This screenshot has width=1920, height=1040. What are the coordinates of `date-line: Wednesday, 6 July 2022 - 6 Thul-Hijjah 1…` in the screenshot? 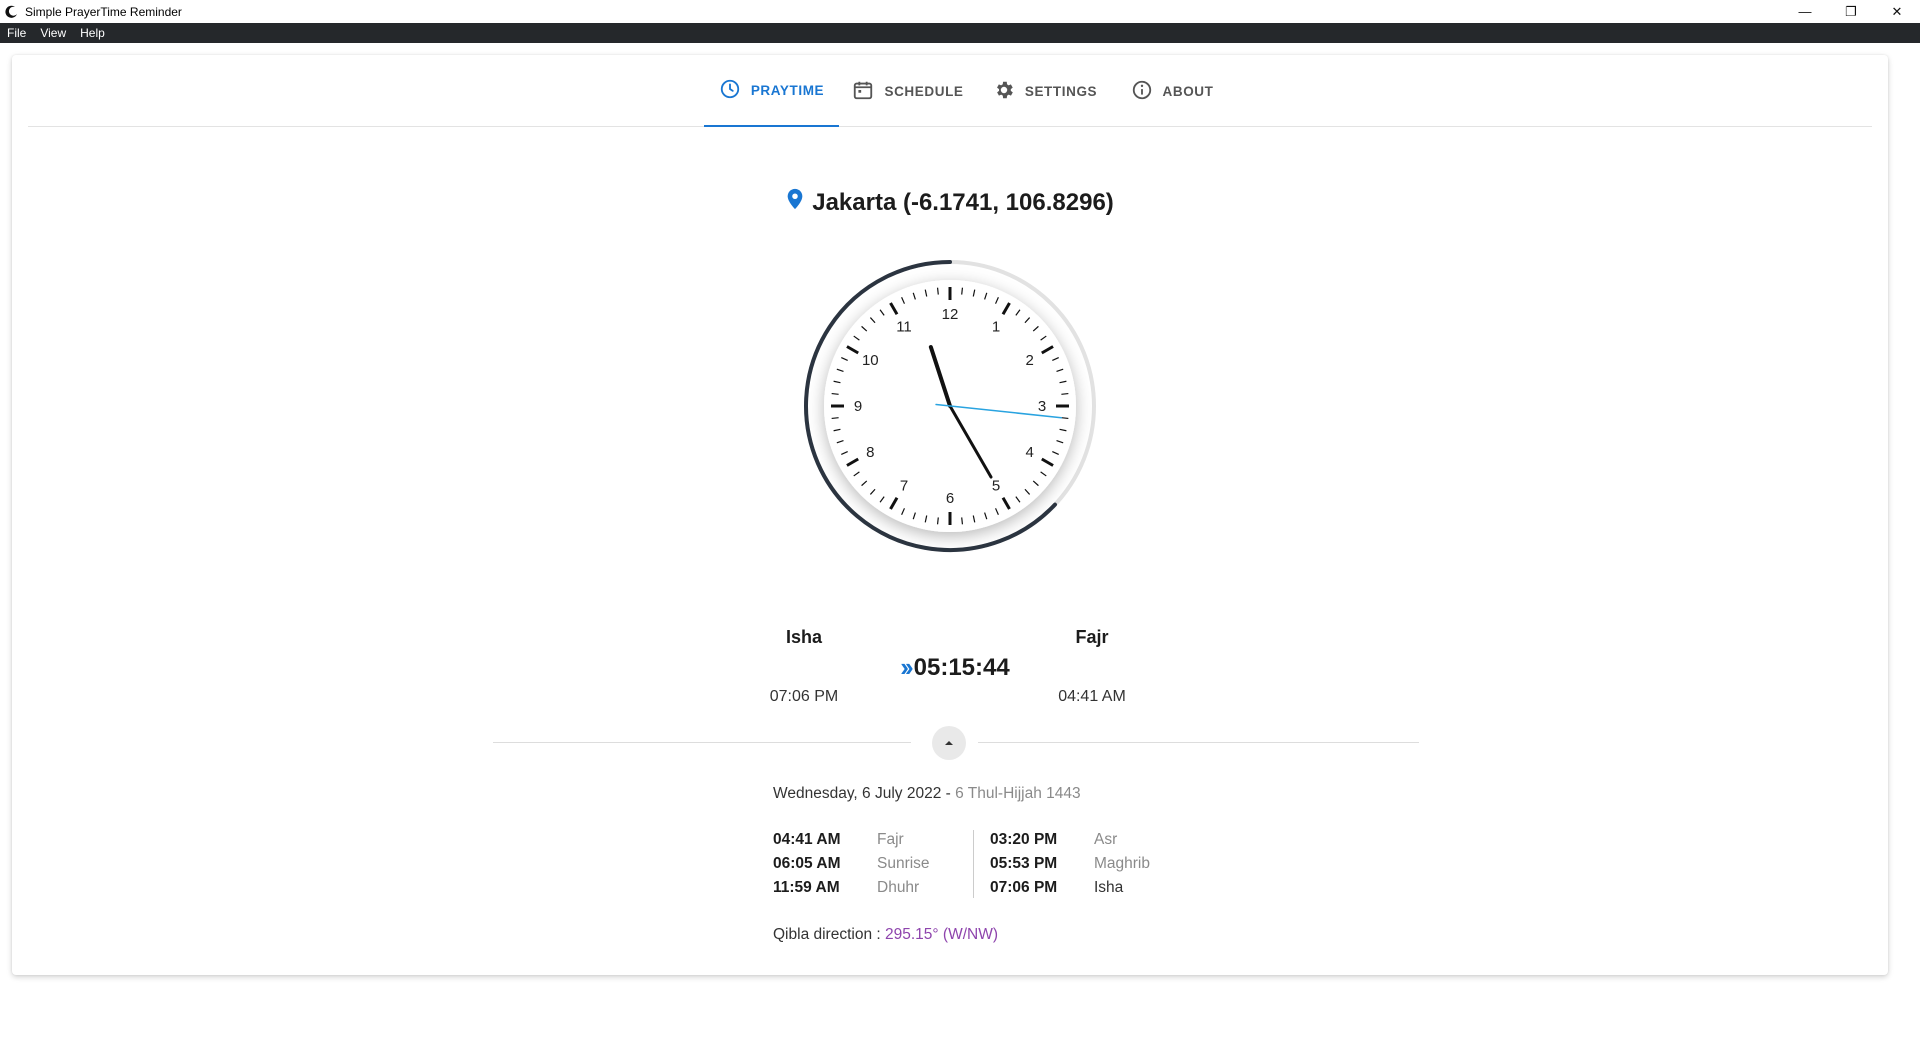 It's located at (927, 794).